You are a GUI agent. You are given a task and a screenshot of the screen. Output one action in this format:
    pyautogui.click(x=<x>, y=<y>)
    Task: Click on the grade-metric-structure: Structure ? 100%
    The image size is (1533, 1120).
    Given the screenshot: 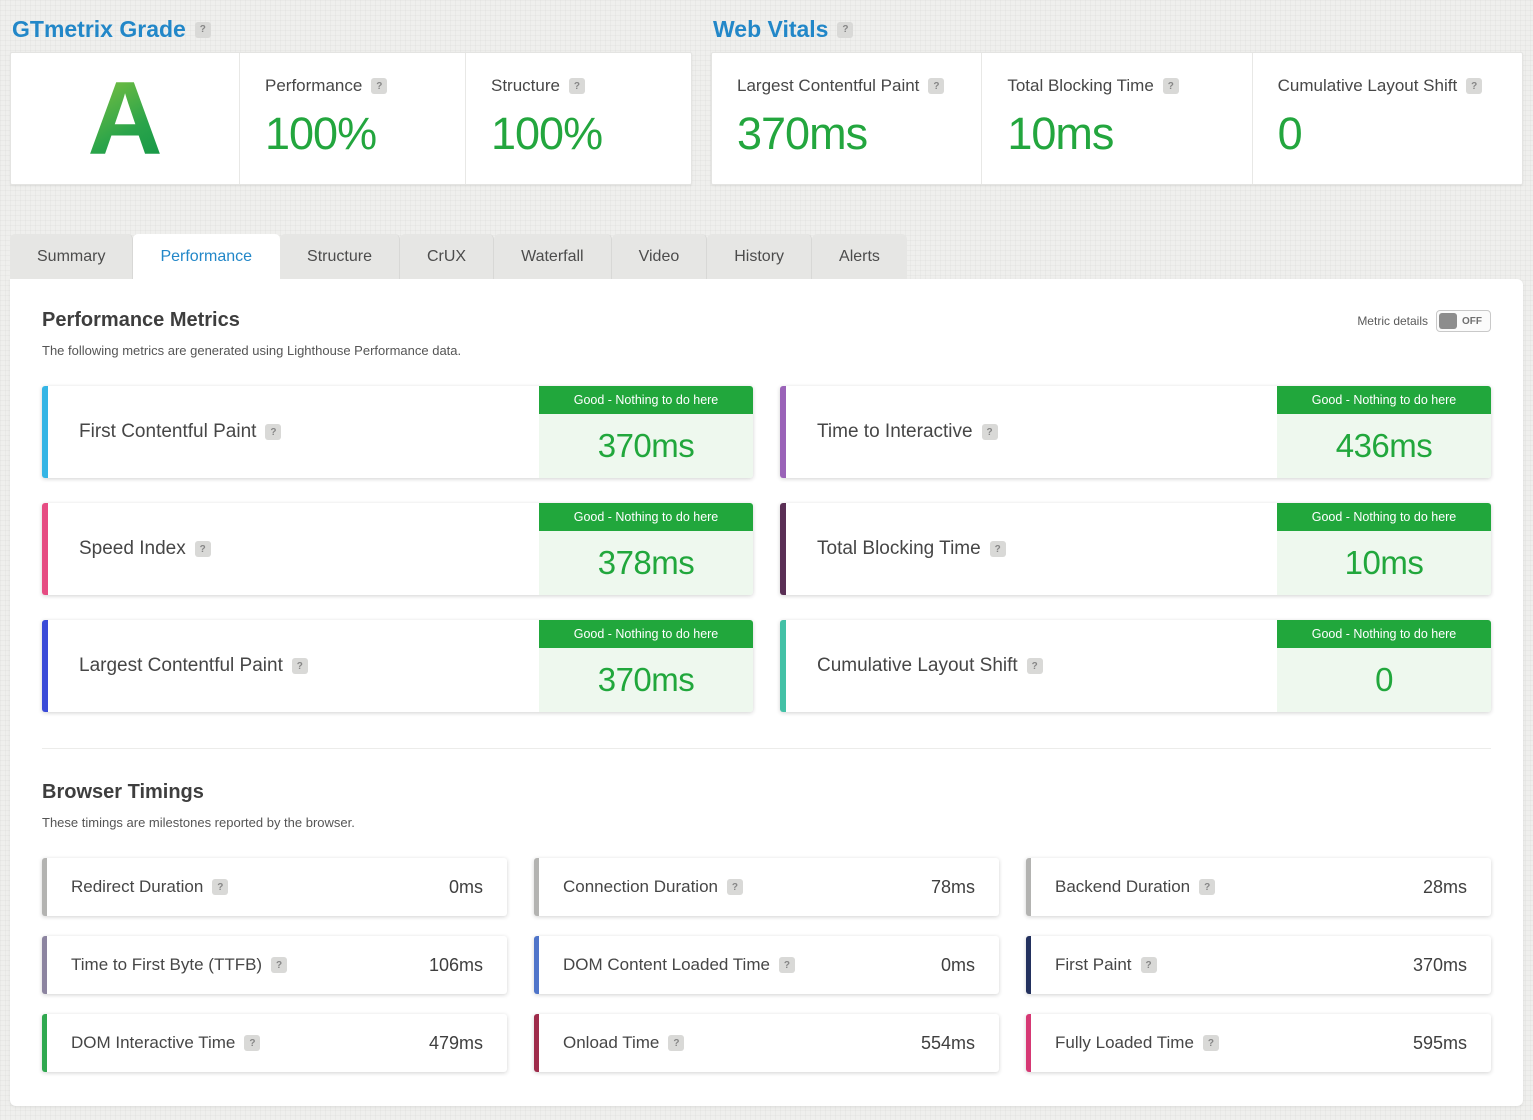 What is the action you would take?
    pyautogui.click(x=578, y=118)
    